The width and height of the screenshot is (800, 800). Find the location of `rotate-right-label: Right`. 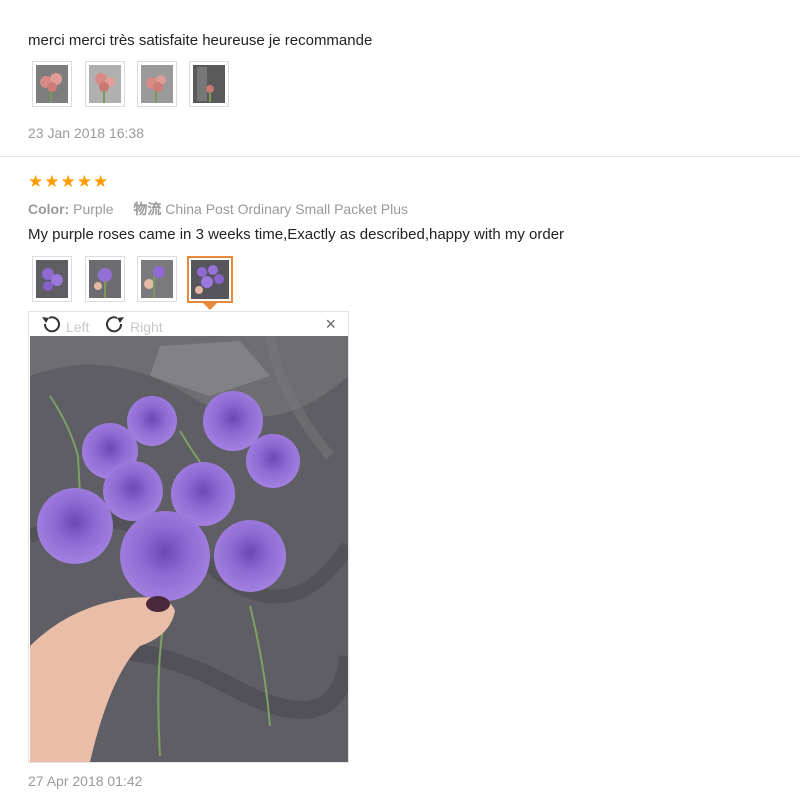

rotate-right-label: Right is located at coordinates (146, 326).